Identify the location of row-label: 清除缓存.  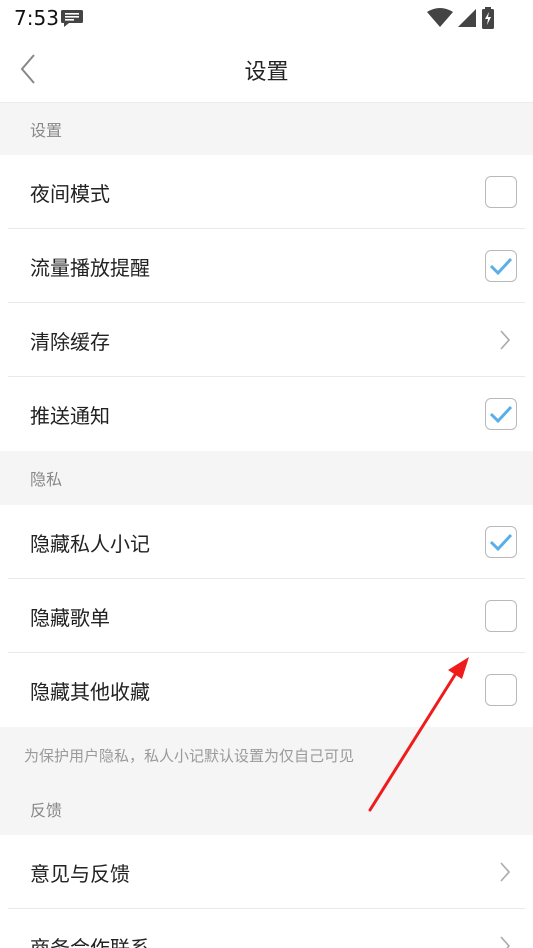
(70, 341).